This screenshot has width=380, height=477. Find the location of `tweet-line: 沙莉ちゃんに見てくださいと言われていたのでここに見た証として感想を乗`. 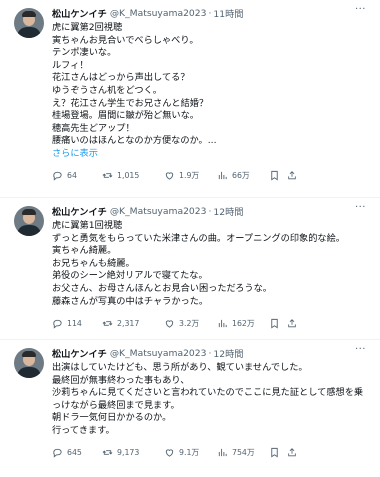

tweet-line: 沙莉ちゃんに見てくださいと言われていたのでここに見た証として感想を乗 is located at coordinates (208, 393).